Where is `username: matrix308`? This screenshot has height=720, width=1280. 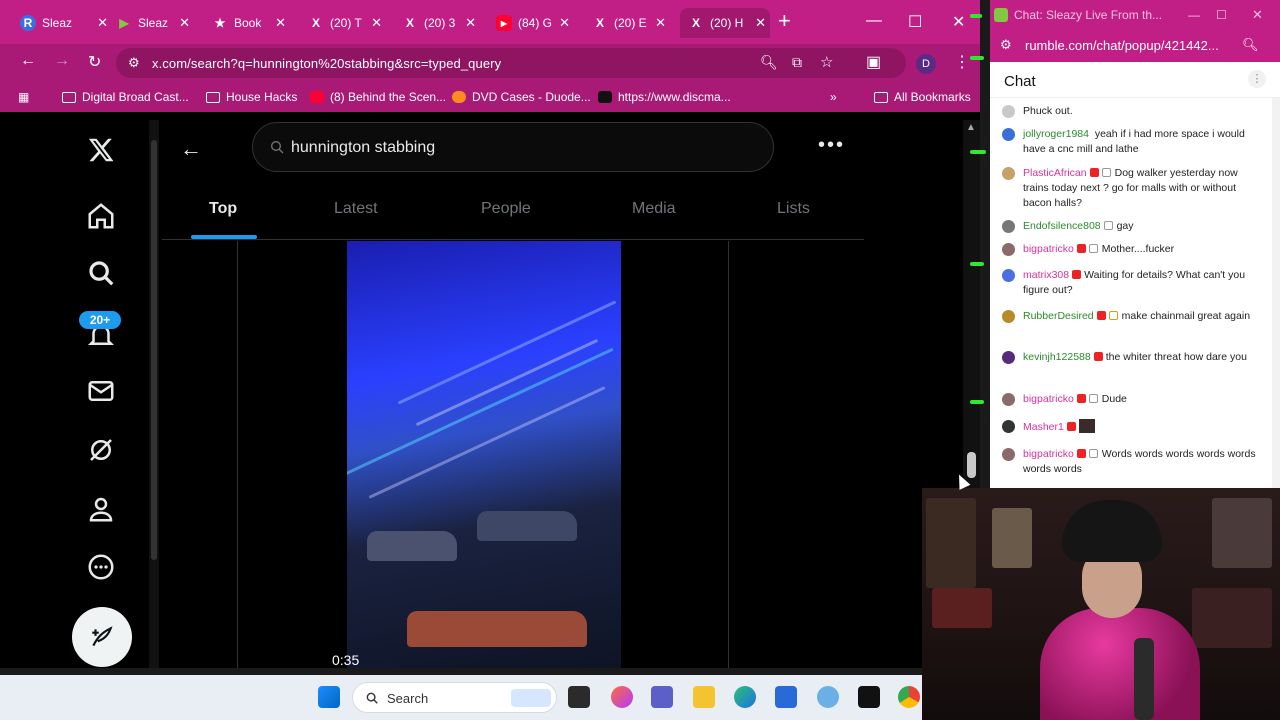 username: matrix308 is located at coordinates (1046, 275).